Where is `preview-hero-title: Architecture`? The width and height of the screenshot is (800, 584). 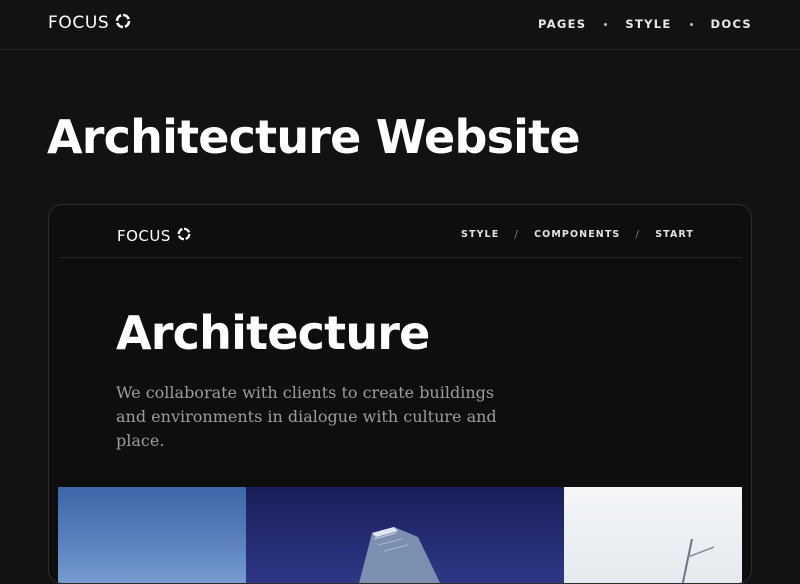
preview-hero-title: Architecture is located at coordinates (273, 333).